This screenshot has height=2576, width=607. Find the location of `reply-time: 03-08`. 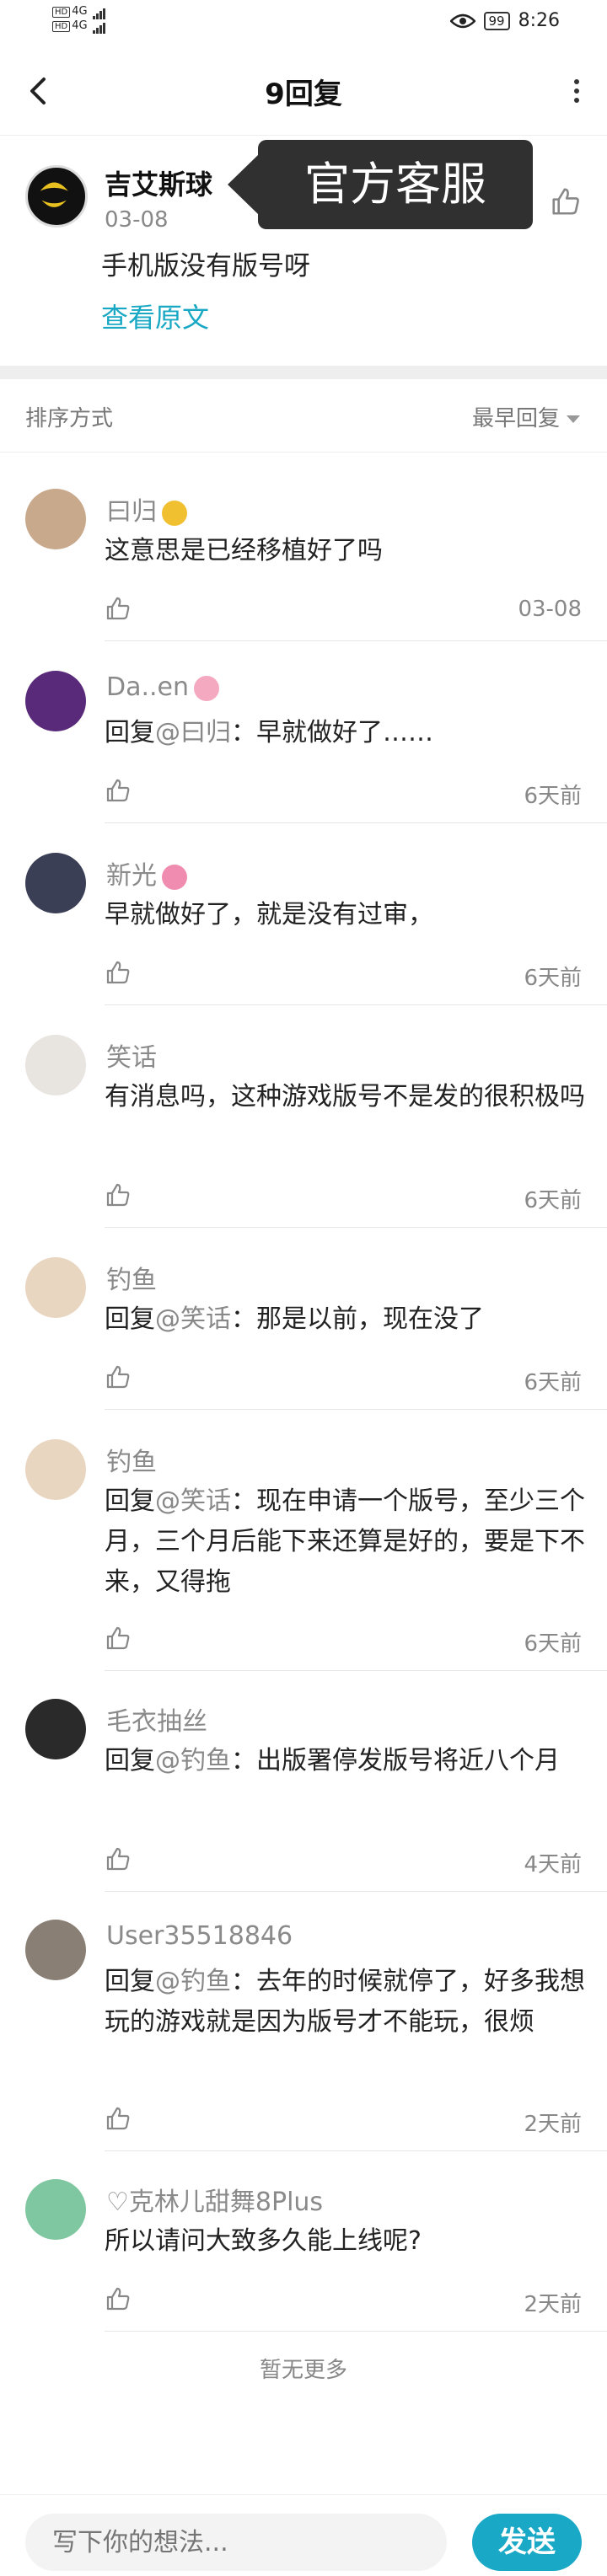

reply-time: 03-08 is located at coordinates (550, 609).